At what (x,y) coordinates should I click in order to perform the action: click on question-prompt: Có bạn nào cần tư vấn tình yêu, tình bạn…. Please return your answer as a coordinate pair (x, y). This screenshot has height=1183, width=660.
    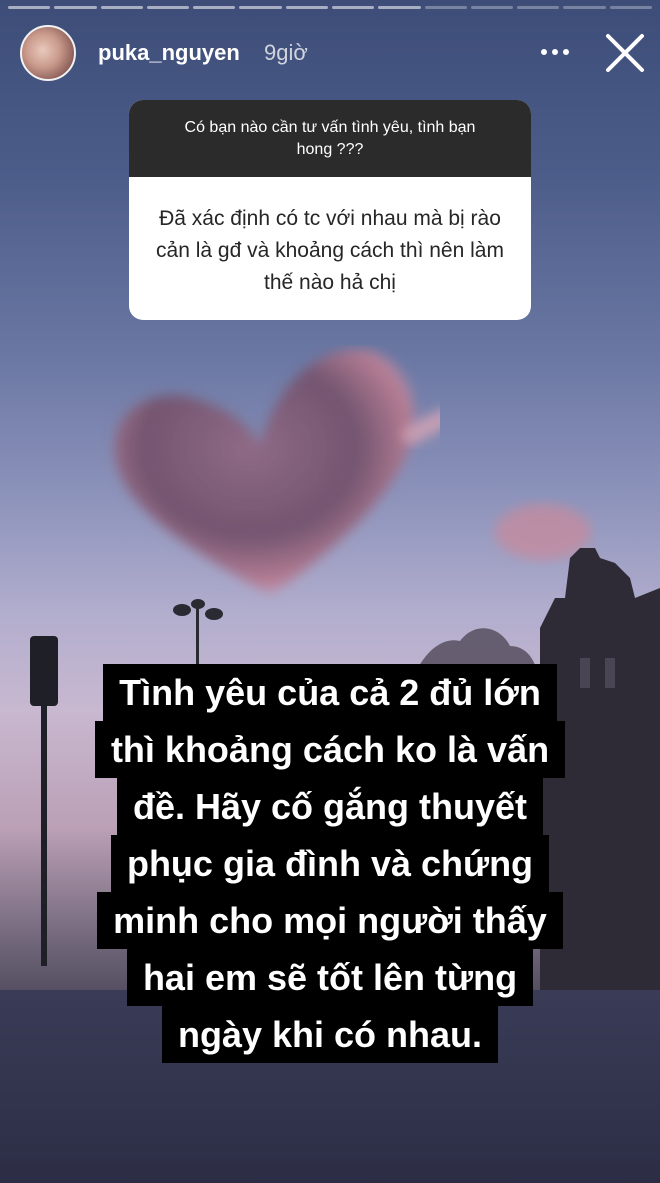
    Looking at the image, I should click on (330, 138).